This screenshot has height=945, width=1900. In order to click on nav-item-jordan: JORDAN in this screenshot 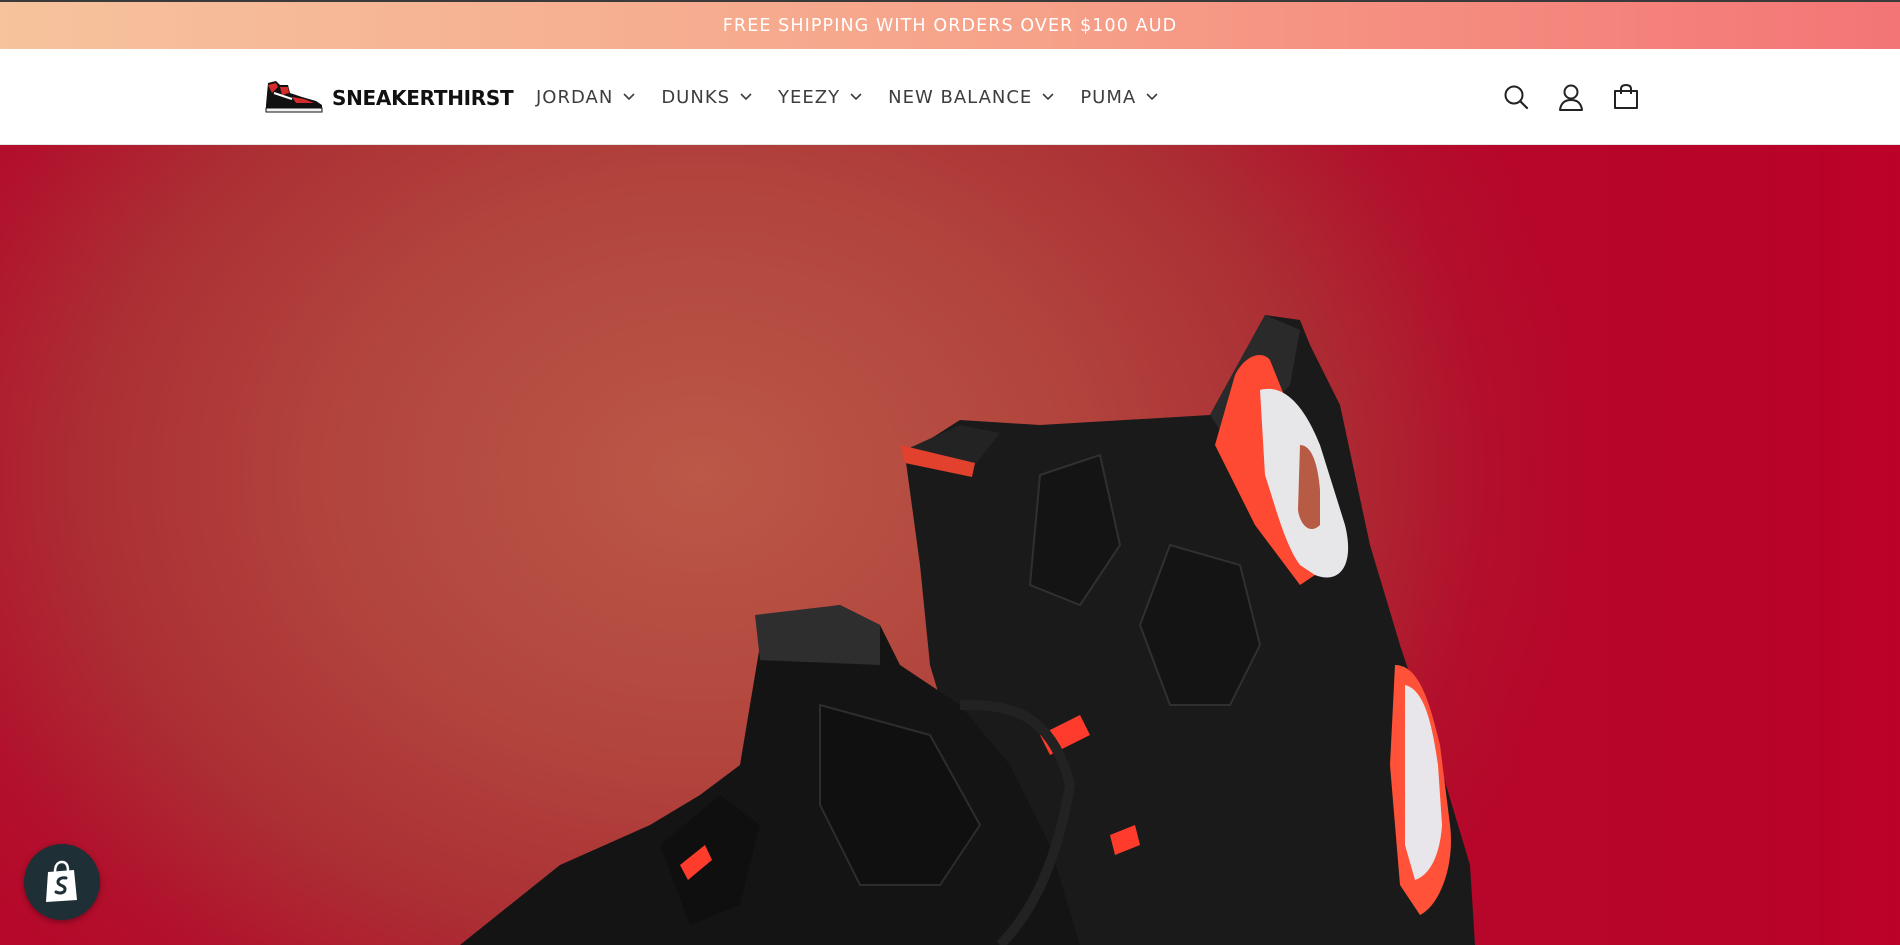, I will do `click(585, 97)`.